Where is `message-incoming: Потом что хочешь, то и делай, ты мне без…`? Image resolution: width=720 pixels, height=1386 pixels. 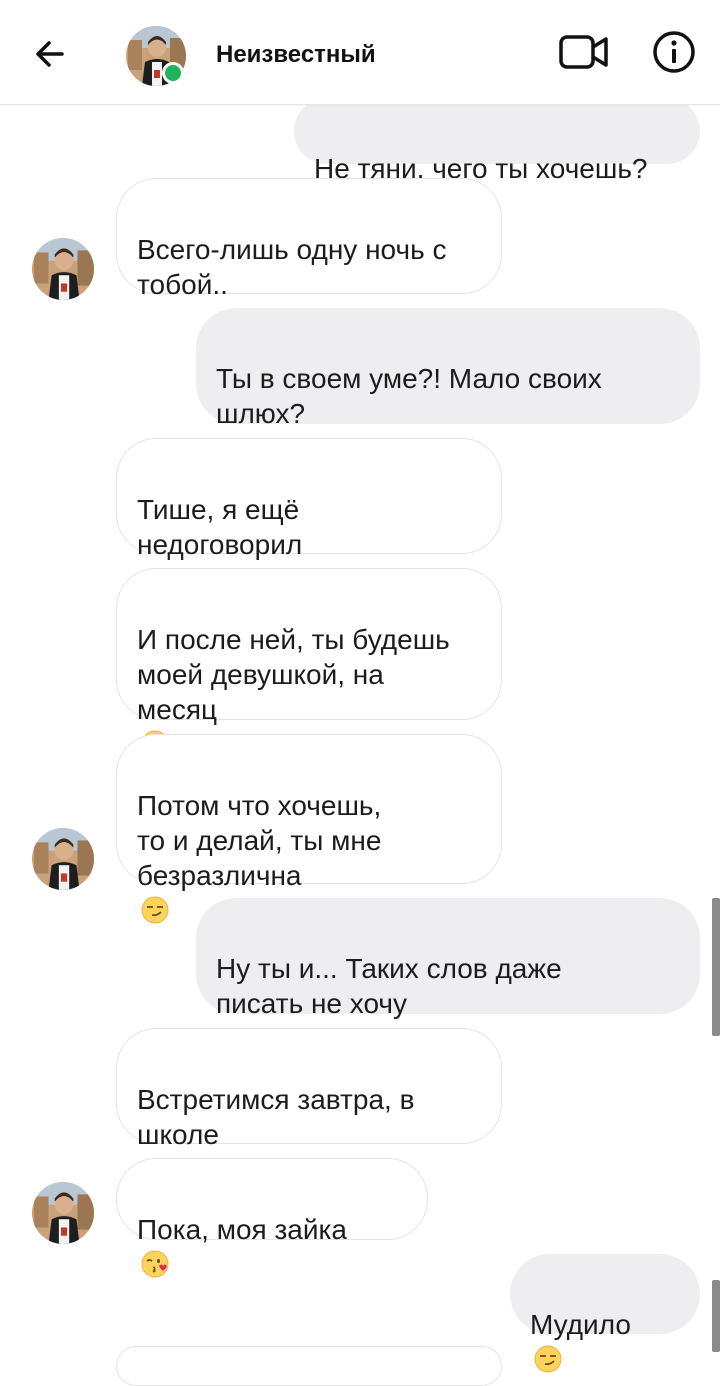 message-incoming: Потом что хочешь, то и делай, ты мне без… is located at coordinates (309, 829).